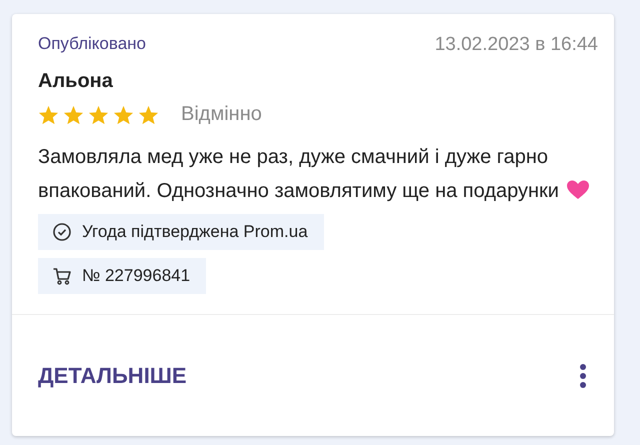  Describe the element at coordinates (298, 174) in the screenshot. I see `review-text: Замовляла мед уже не раз, дуже смачний і дуже гарно впакований. Однозначно замовлятиму ще на подарунки` at that location.